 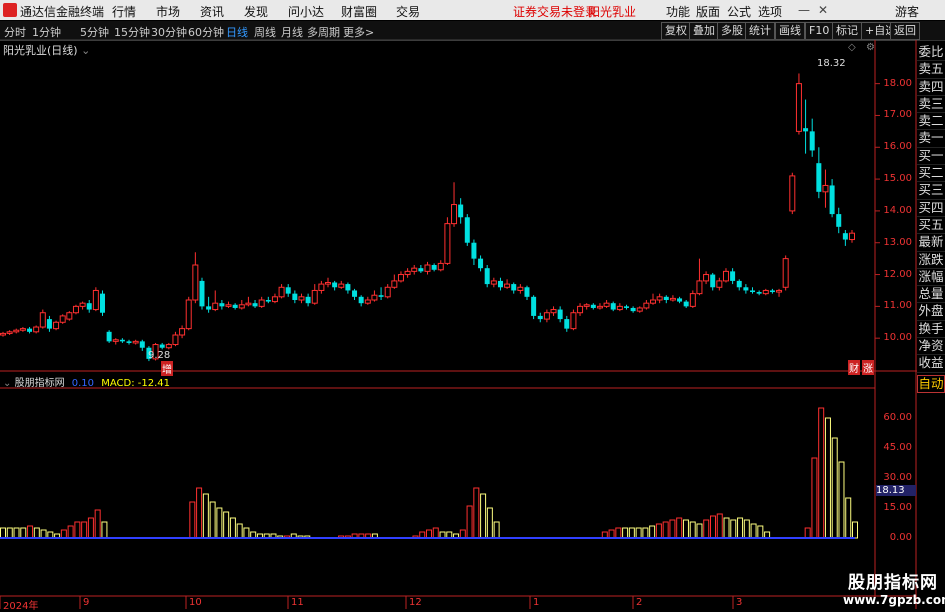 What do you see at coordinates (931, 105) in the screenshot?
I see `quote-field: 卖三` at bounding box center [931, 105].